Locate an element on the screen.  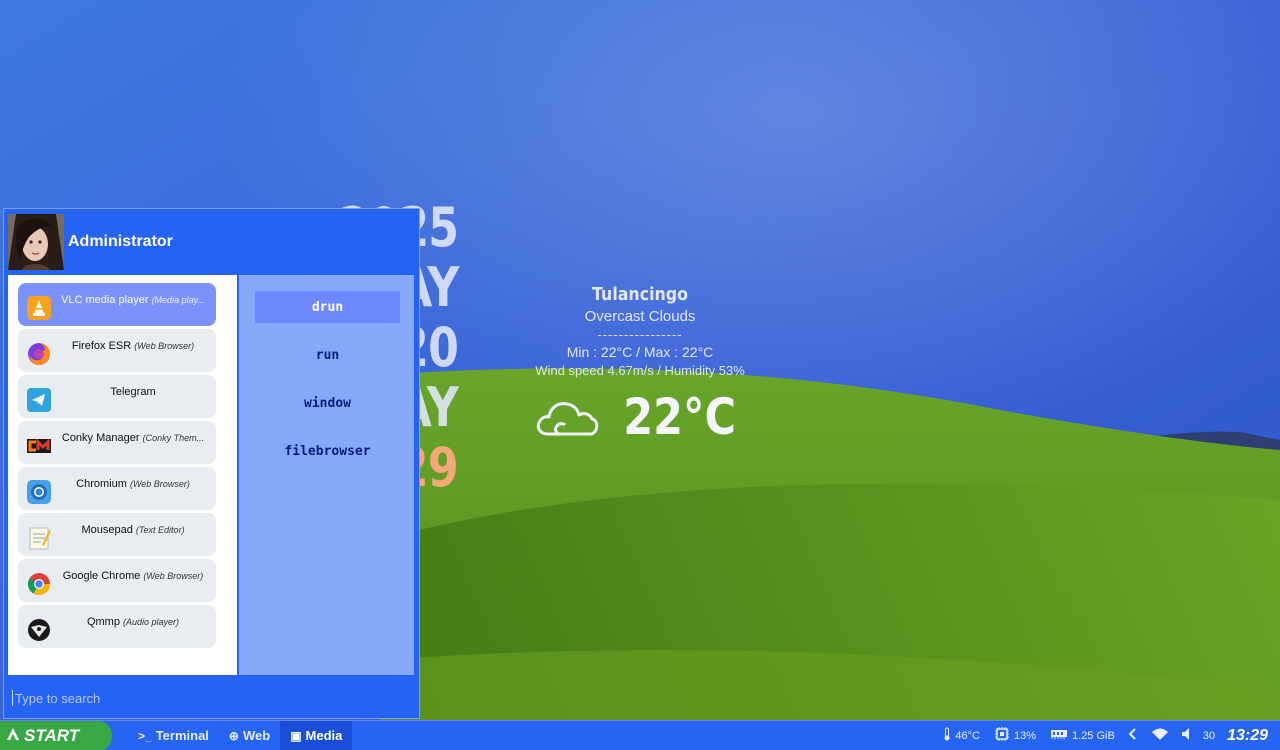
app-item-qmmp: Qmmp (Audio player) is located at coordinates (117, 626).